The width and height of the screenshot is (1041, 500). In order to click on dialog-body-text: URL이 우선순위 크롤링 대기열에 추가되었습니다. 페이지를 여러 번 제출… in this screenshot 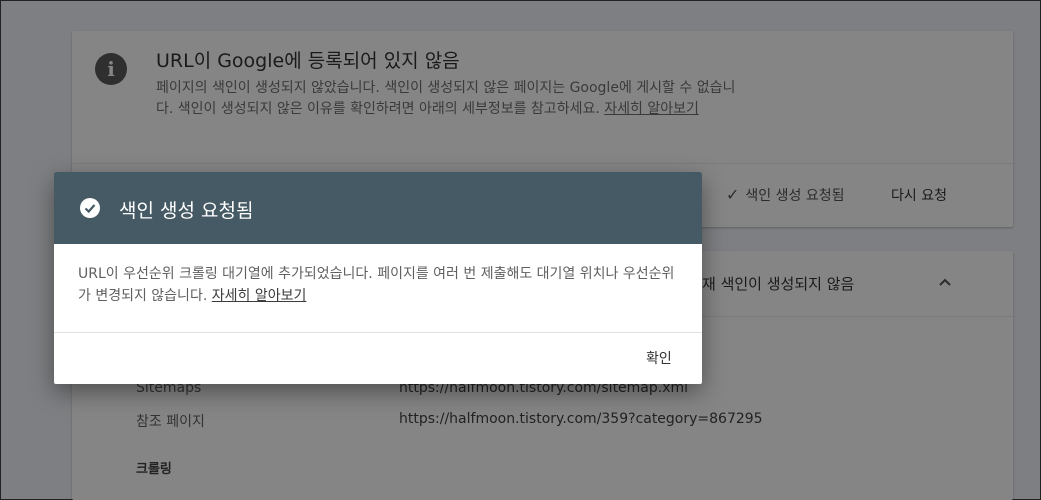, I will do `click(376, 285)`.